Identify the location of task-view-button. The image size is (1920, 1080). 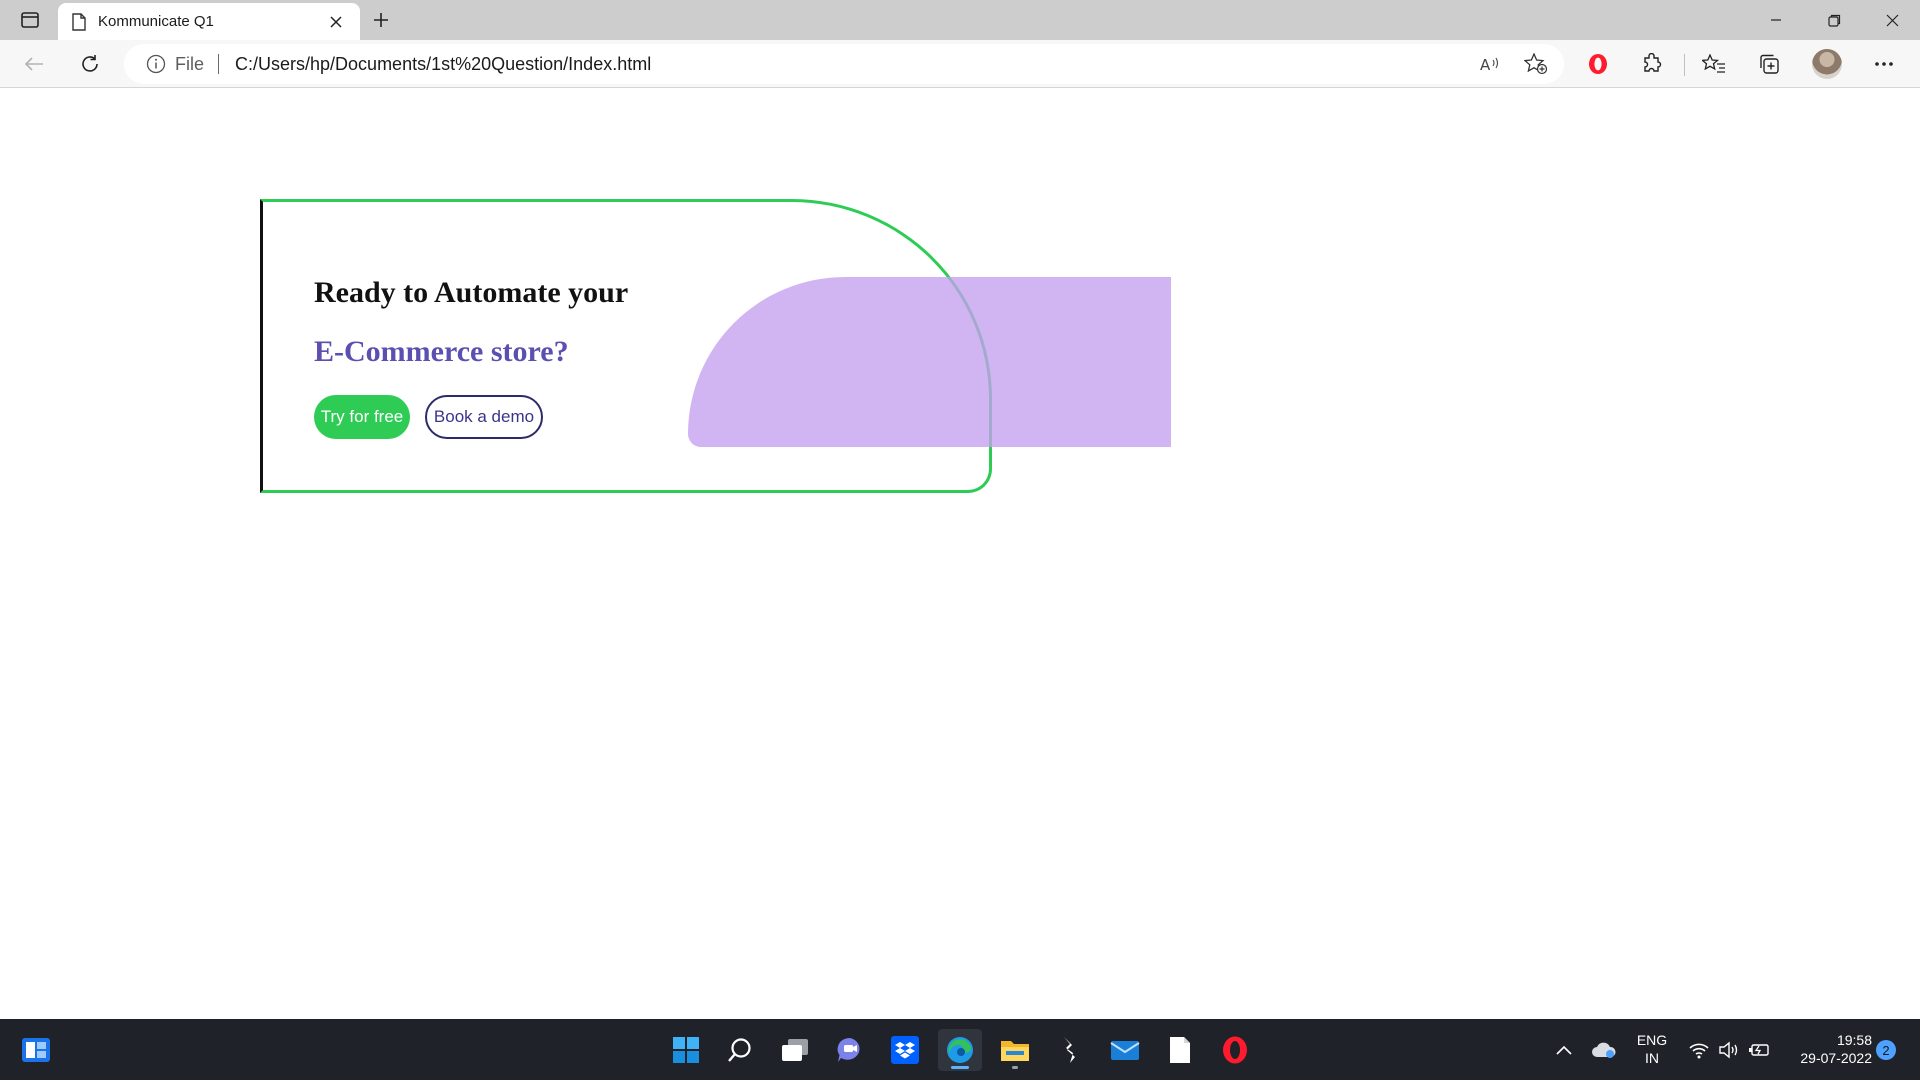
(795, 1050).